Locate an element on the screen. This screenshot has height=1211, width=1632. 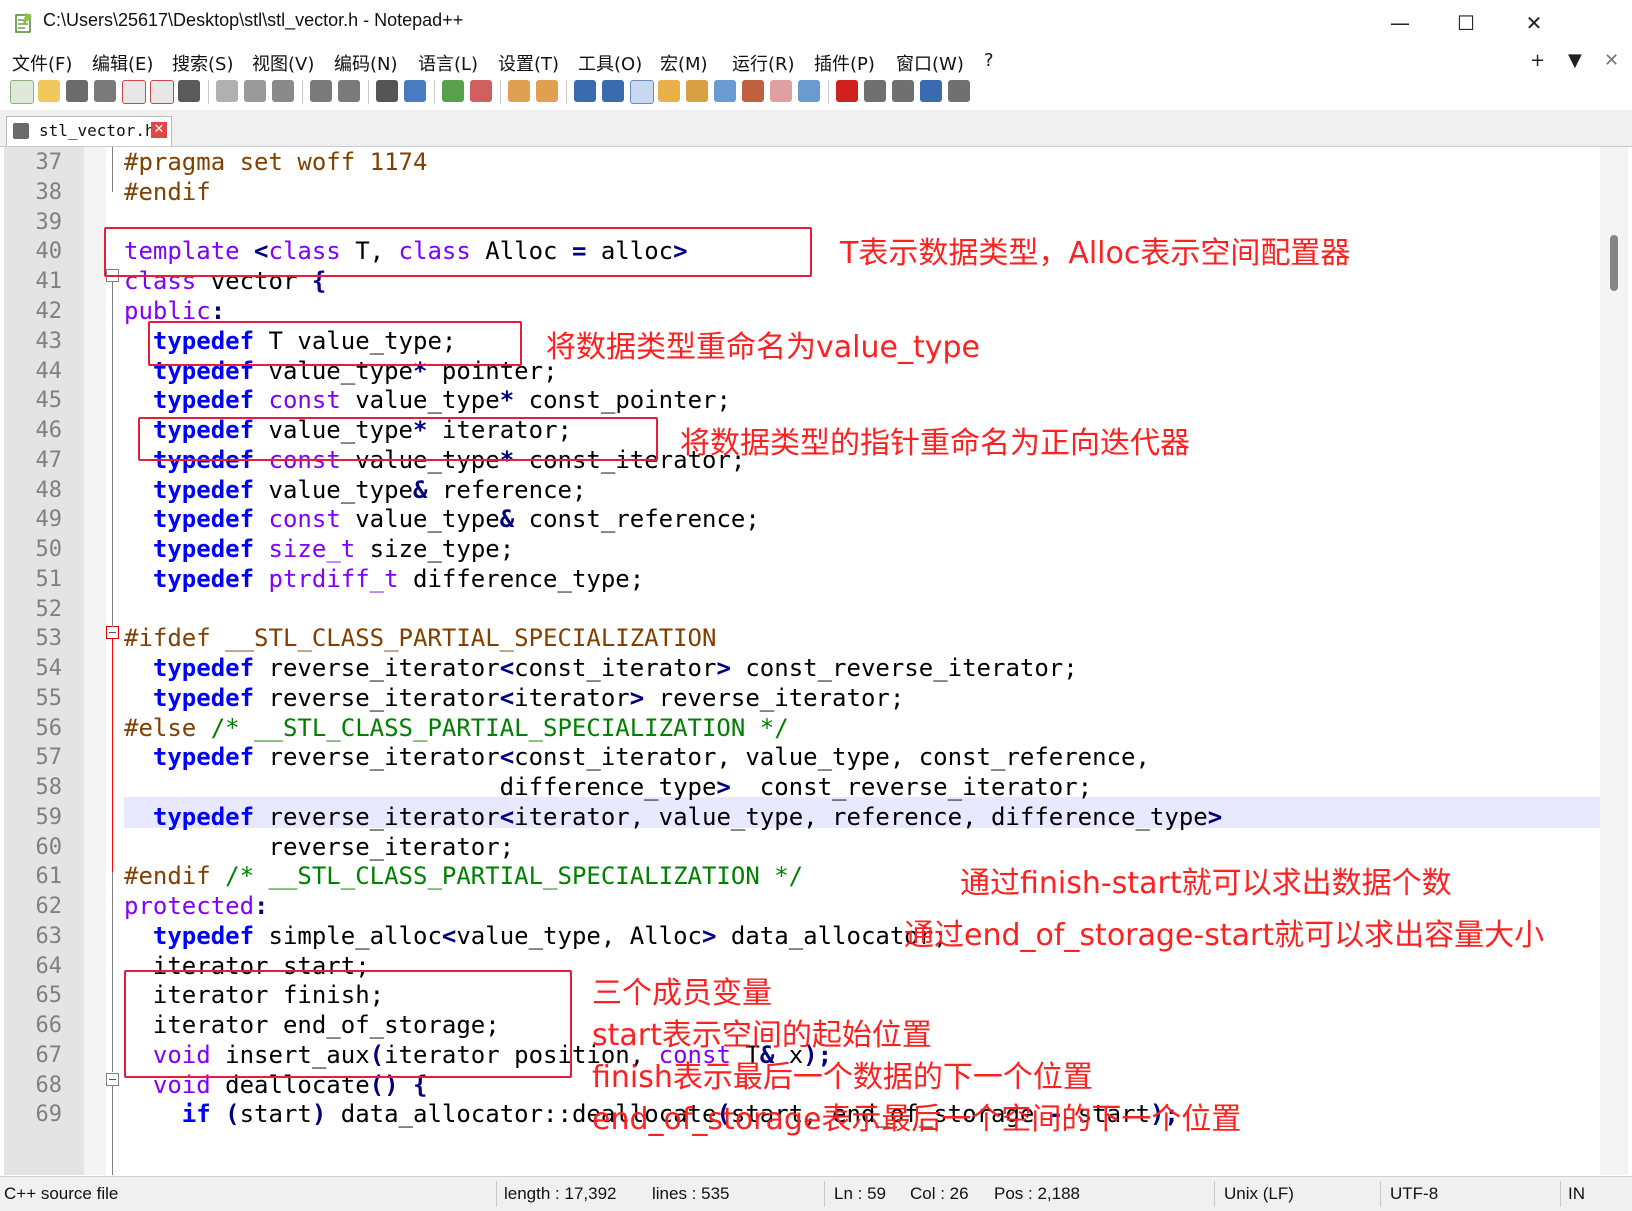
play-macro-icon is located at coordinates (903, 91).